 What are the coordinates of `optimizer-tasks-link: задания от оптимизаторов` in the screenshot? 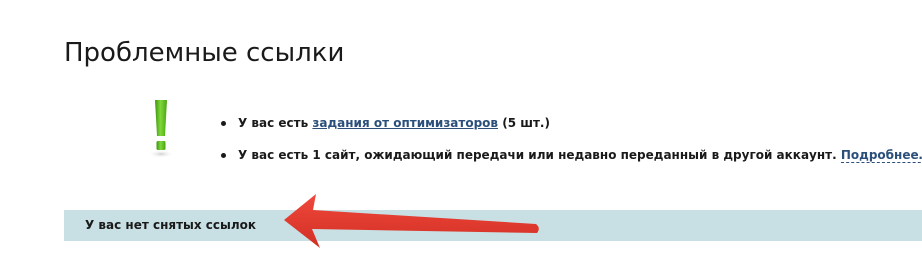 It's located at (405, 123).